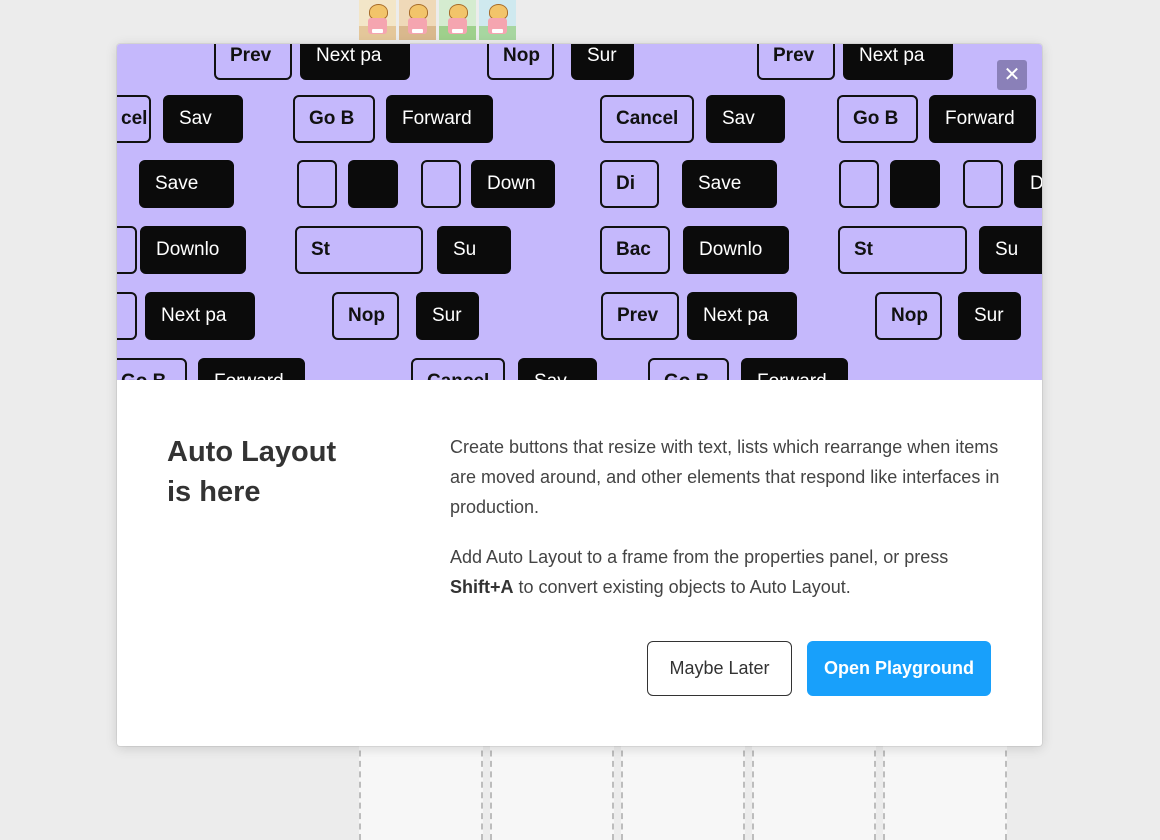 This screenshot has width=1160, height=840. I want to click on frame-thumbnails, so click(437, 20).